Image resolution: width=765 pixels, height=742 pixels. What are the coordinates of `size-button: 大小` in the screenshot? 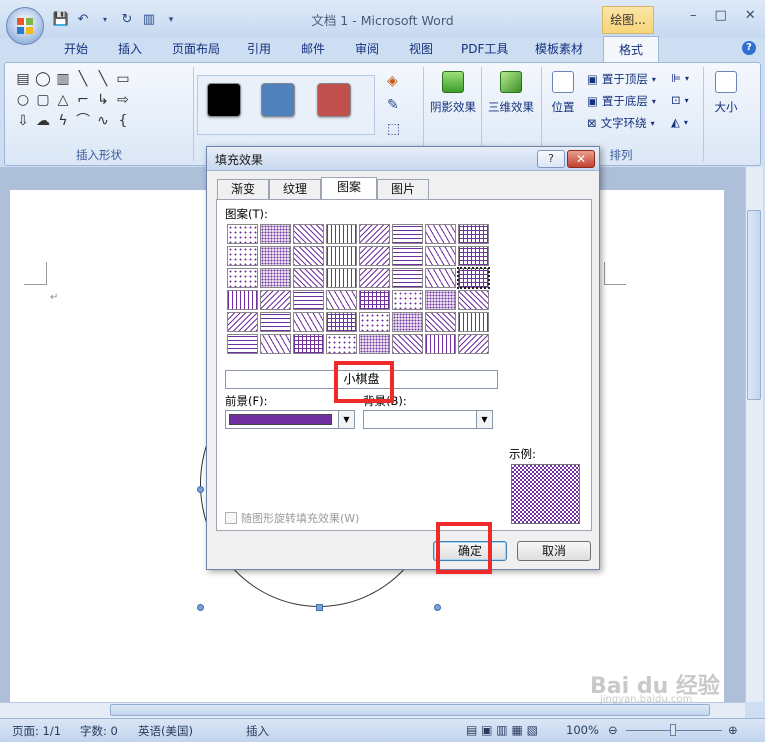 It's located at (726, 93).